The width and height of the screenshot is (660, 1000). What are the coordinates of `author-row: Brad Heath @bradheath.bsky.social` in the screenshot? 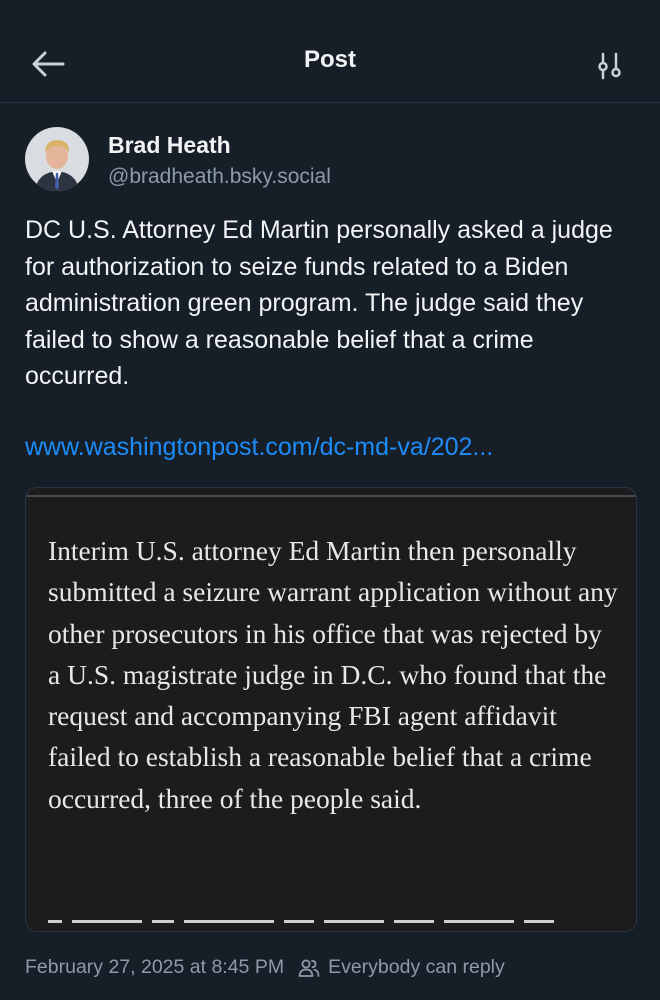 It's located at (330, 160).